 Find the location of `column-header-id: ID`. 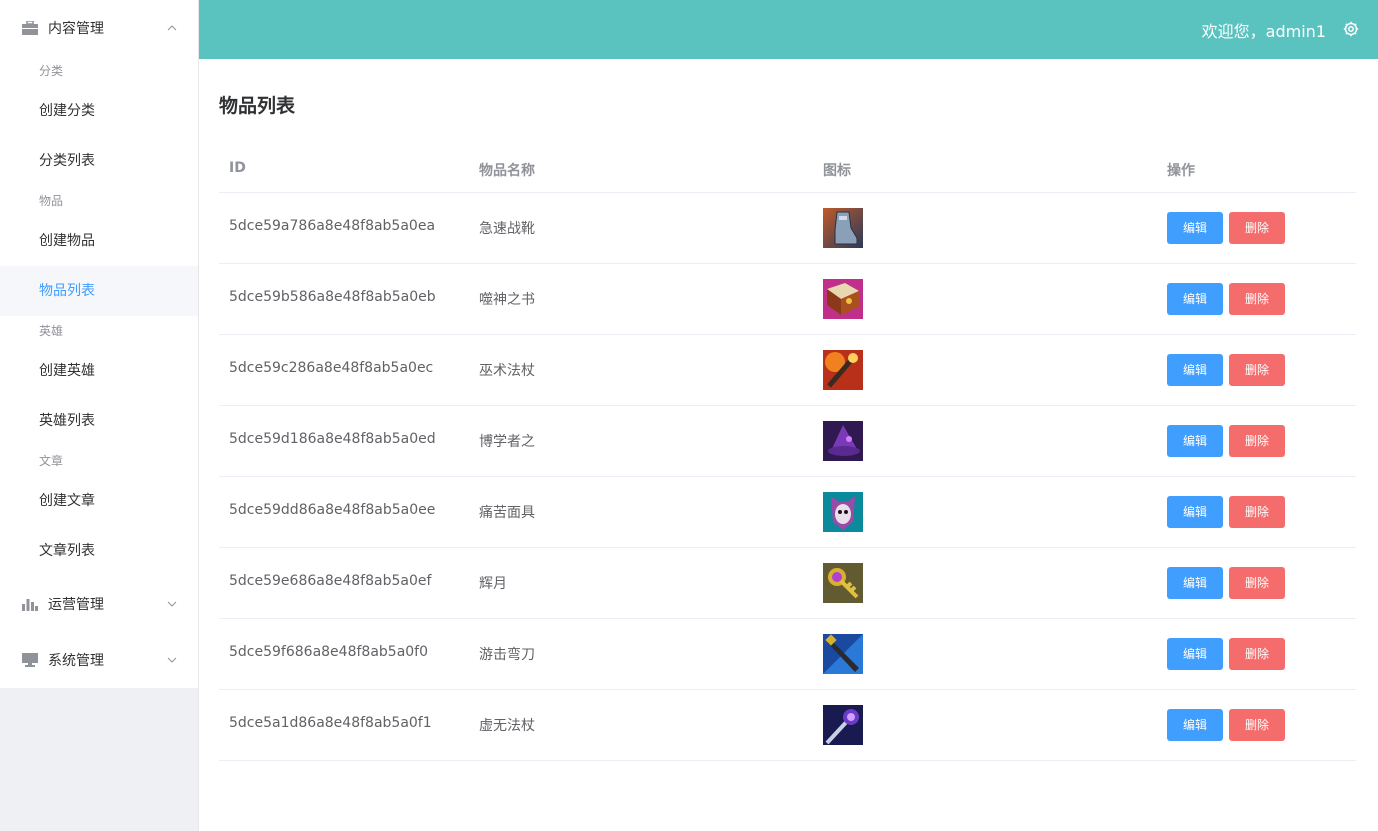

column-header-id: ID is located at coordinates (237, 168).